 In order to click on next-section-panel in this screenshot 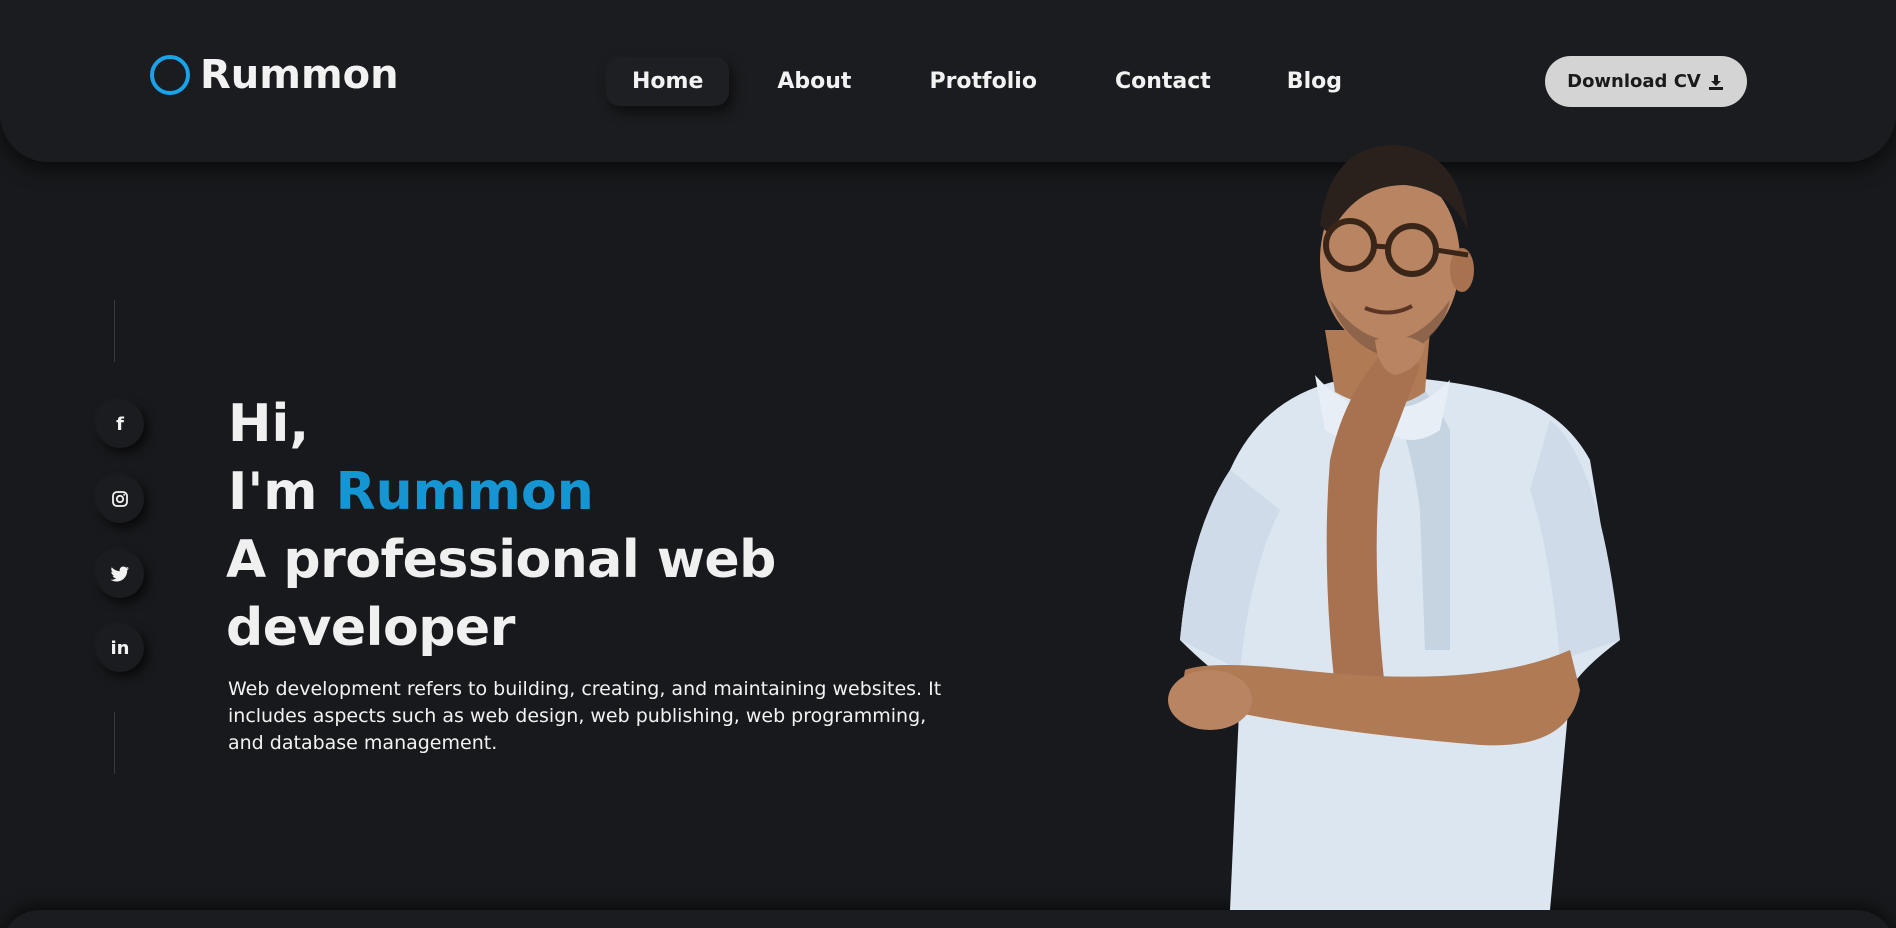, I will do `click(948, 919)`.